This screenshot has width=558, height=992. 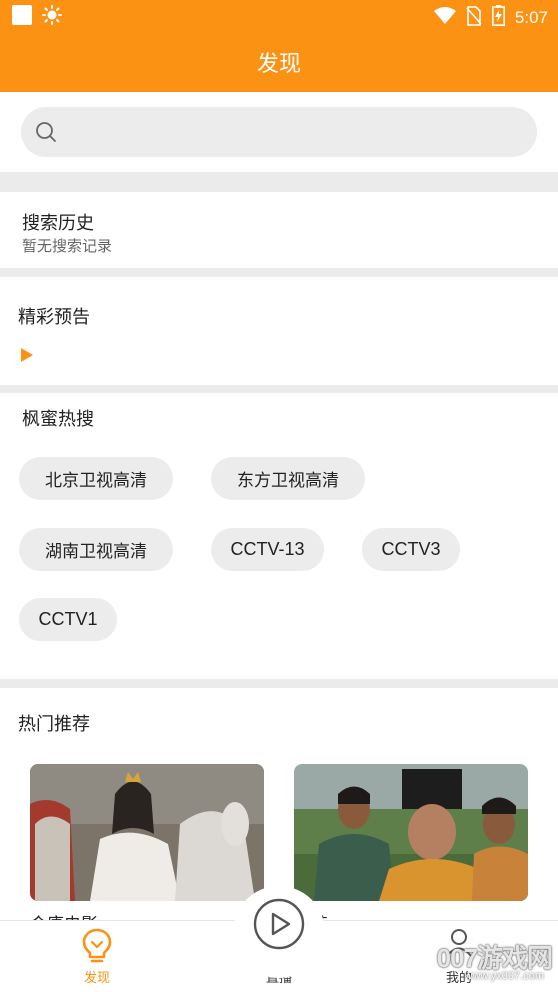 What do you see at coordinates (22, 15) in the screenshot?
I see `notification-app-icon` at bounding box center [22, 15].